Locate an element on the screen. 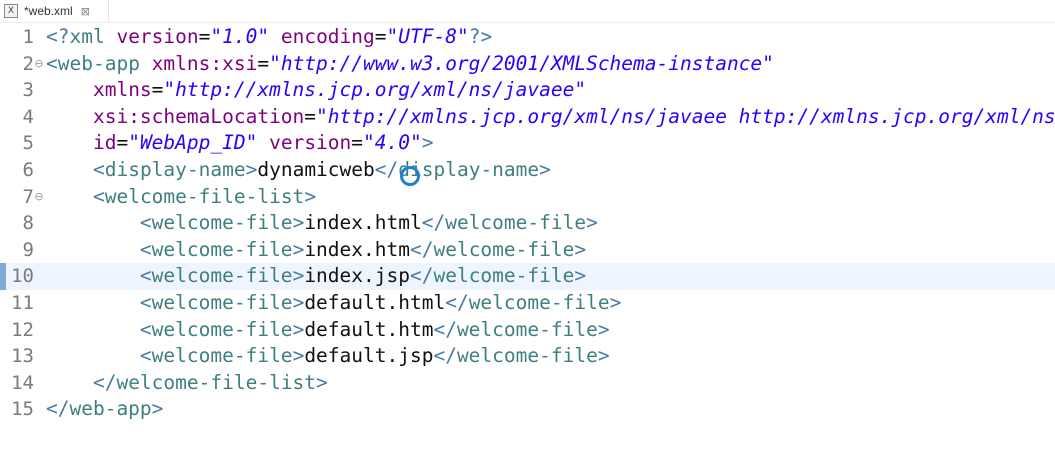 This screenshot has height=456, width=1055. editor-tab-bar: X *web.xml ⊠ is located at coordinates (527, 11).